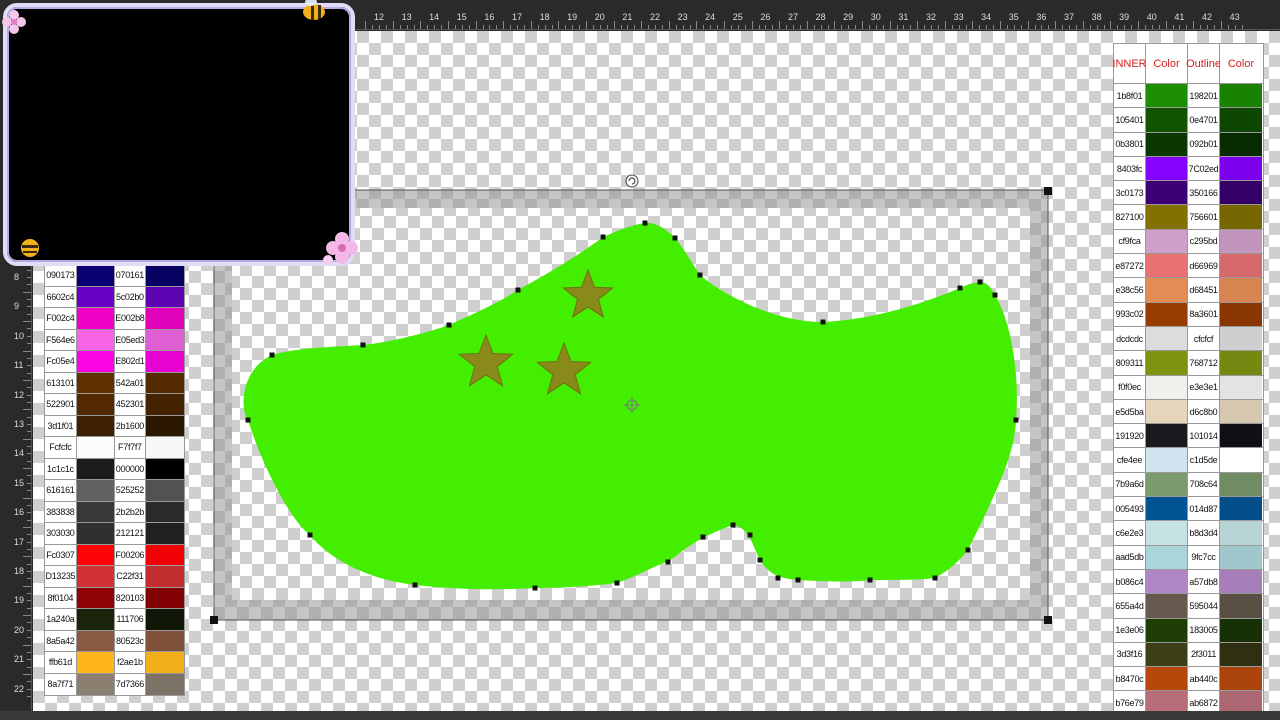 This screenshot has height=720, width=1280. Describe the element at coordinates (632, 181) in the screenshot. I see `rotate-handle-icon` at that location.